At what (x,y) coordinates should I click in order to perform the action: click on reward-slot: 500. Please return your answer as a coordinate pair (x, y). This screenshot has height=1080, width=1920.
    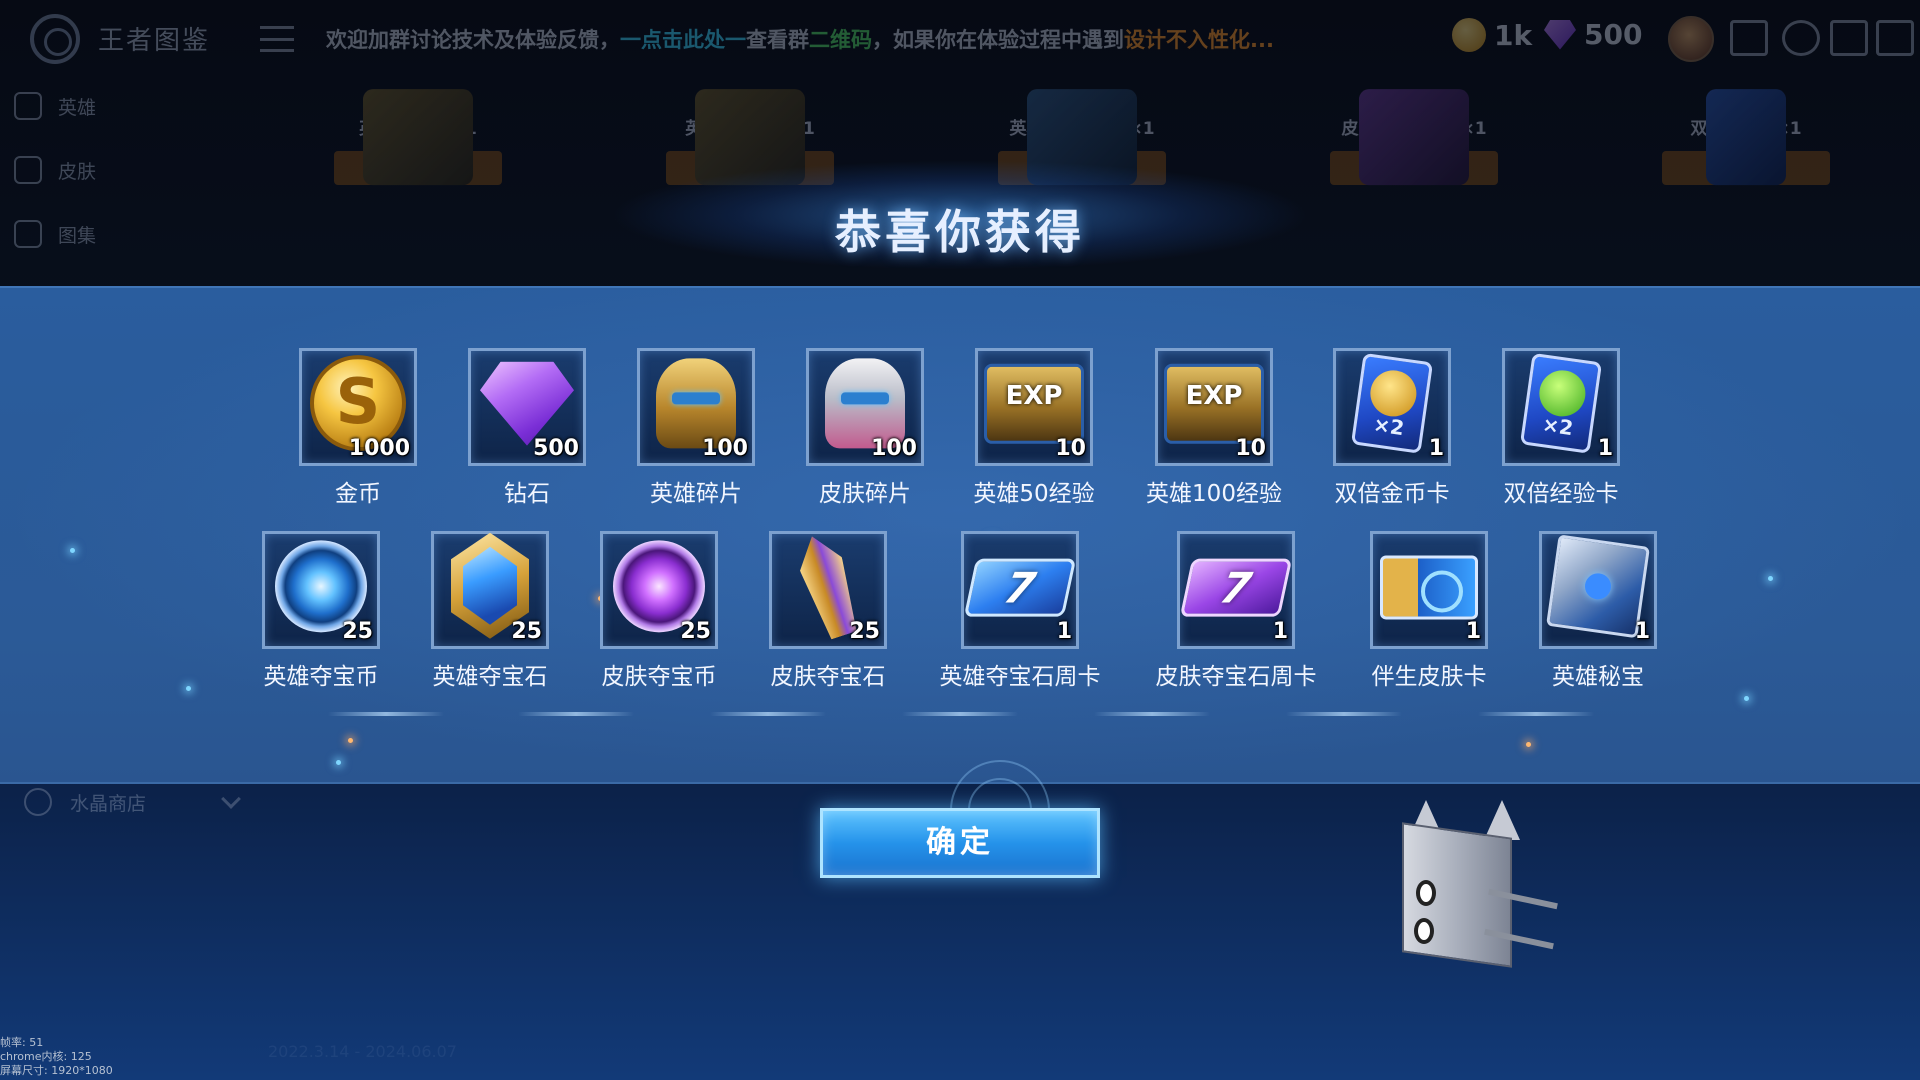
    Looking at the image, I should click on (527, 407).